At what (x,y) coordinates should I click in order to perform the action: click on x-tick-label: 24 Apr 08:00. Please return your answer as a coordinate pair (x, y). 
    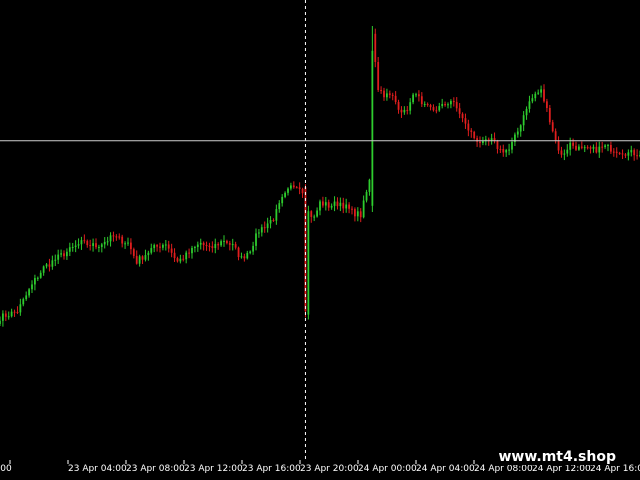
    Looking at the image, I should click on (503, 469).